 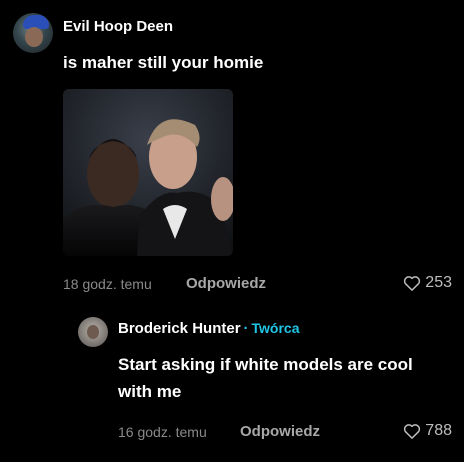 I want to click on reply-author-line: Broderick Hunter · Twórca, so click(x=209, y=328).